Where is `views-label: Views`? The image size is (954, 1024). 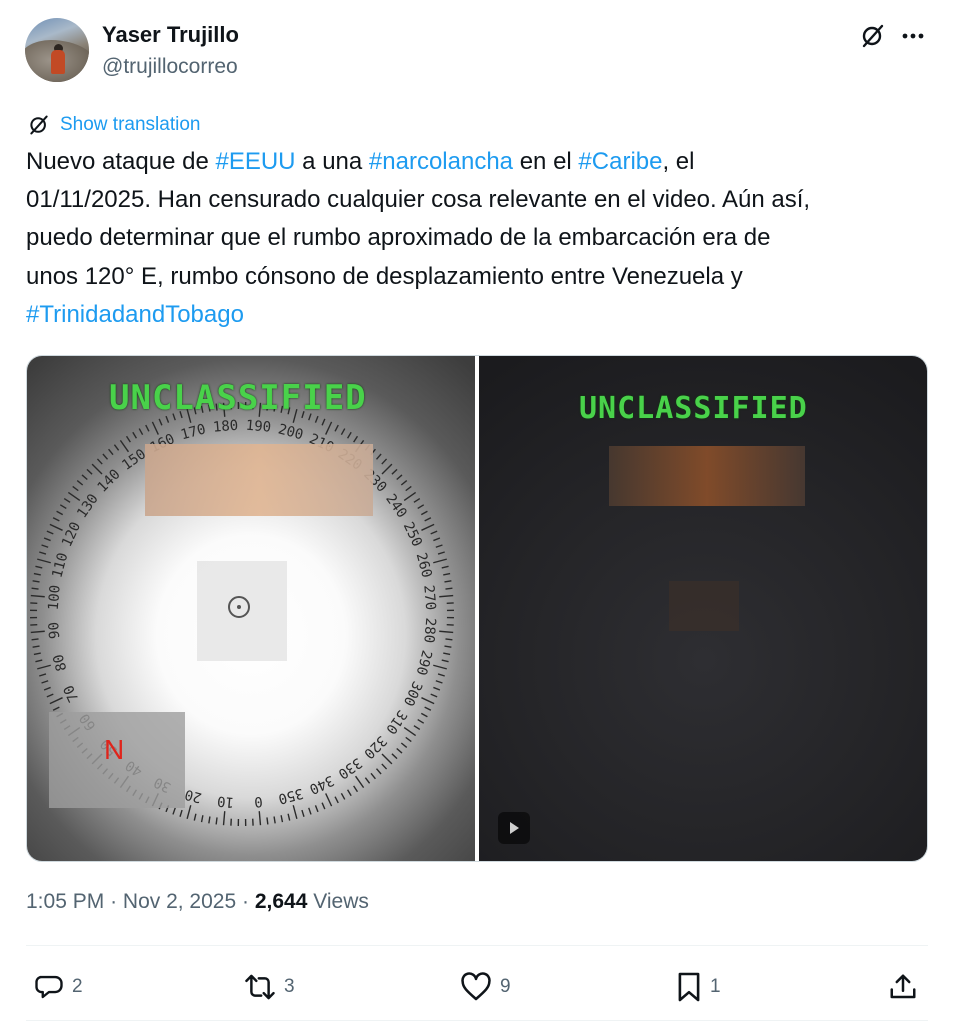
views-label: Views is located at coordinates (341, 901).